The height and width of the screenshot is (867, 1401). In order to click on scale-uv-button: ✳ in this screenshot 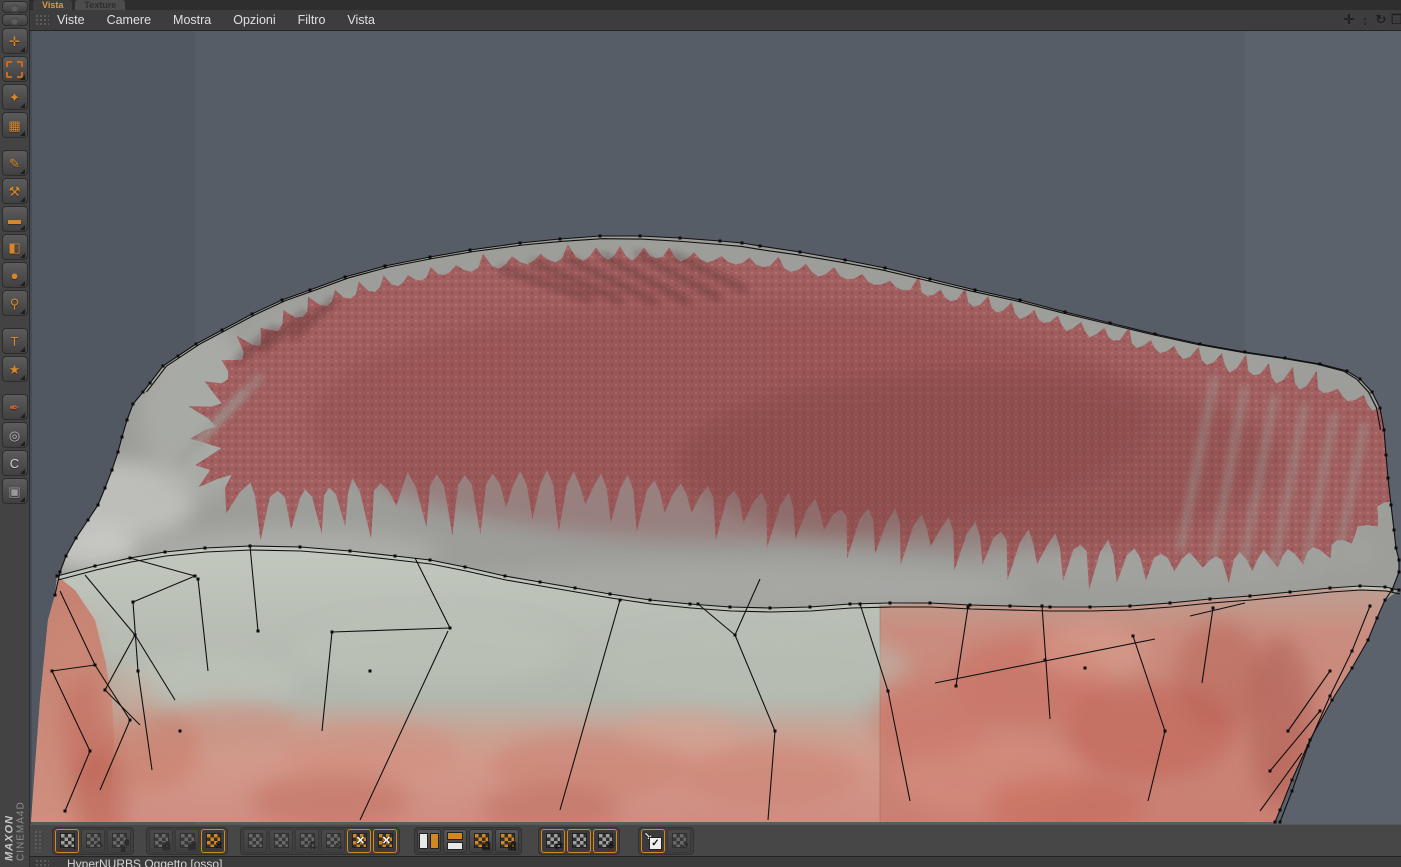, I will do `click(605, 840)`.